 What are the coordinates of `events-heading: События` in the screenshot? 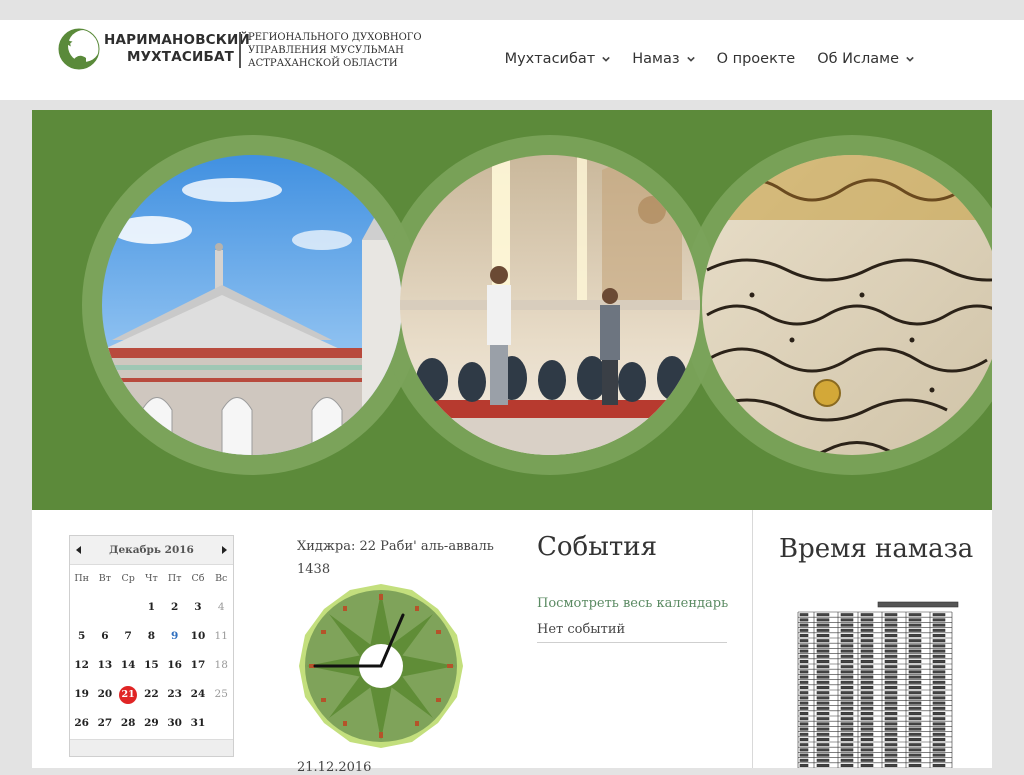 It's located at (597, 547).